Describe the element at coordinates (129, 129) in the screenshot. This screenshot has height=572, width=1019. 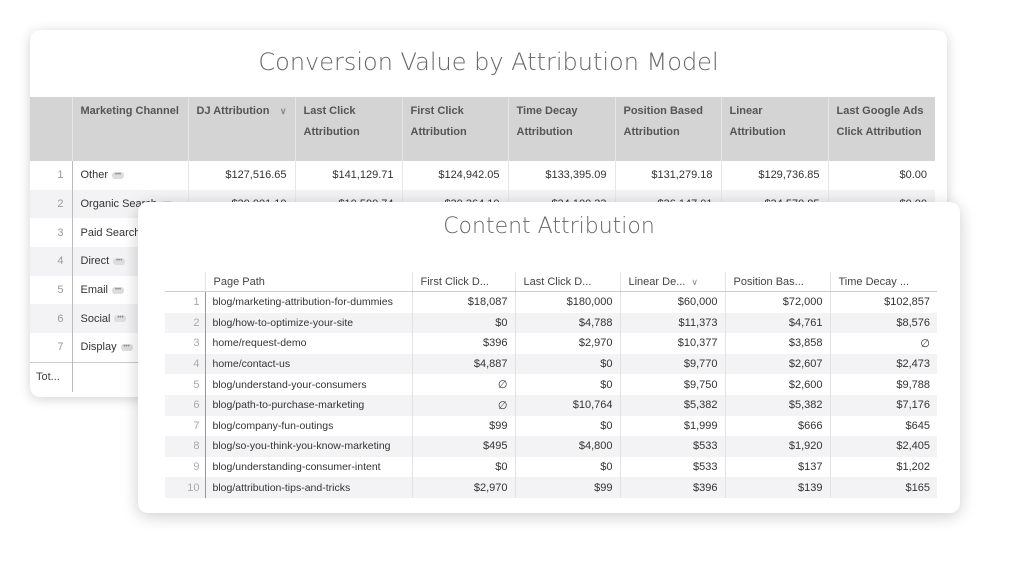
I see `column-header: Marketing Channel` at that location.